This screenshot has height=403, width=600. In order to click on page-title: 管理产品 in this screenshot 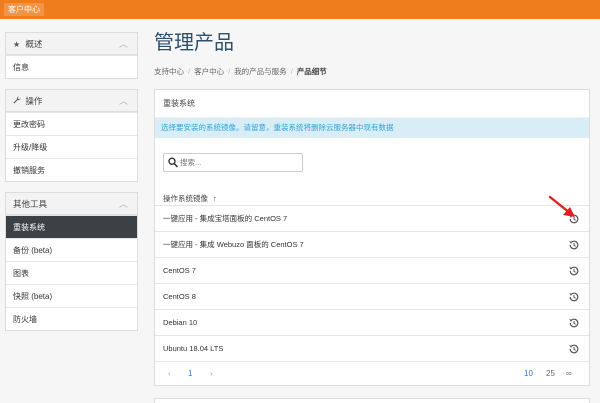, I will do `click(194, 43)`.